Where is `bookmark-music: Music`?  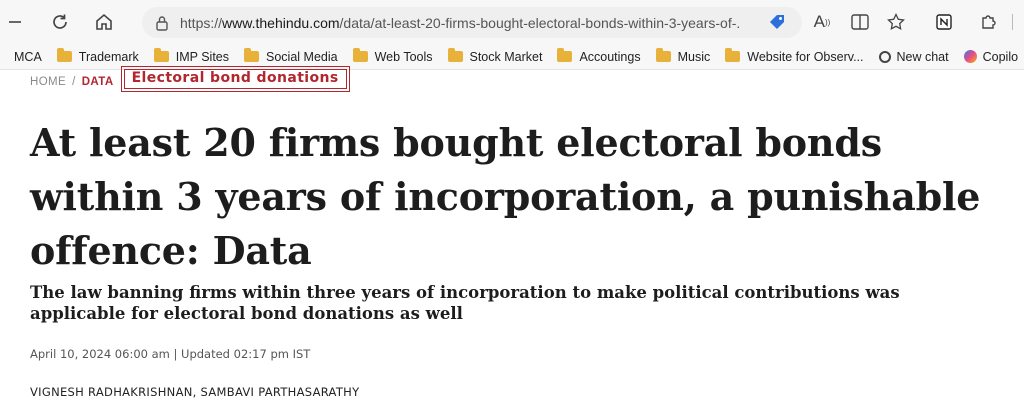
bookmark-music: Music is located at coordinates (683, 56).